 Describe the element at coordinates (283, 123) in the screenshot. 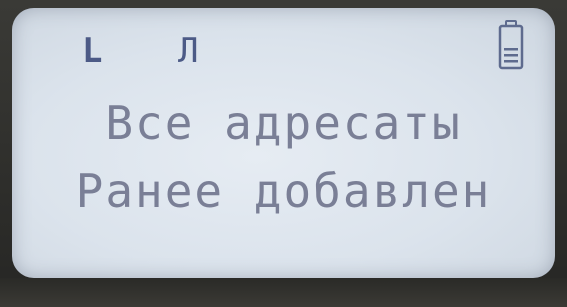

I see `menu-line-all-recipients: Все адресаты` at that location.